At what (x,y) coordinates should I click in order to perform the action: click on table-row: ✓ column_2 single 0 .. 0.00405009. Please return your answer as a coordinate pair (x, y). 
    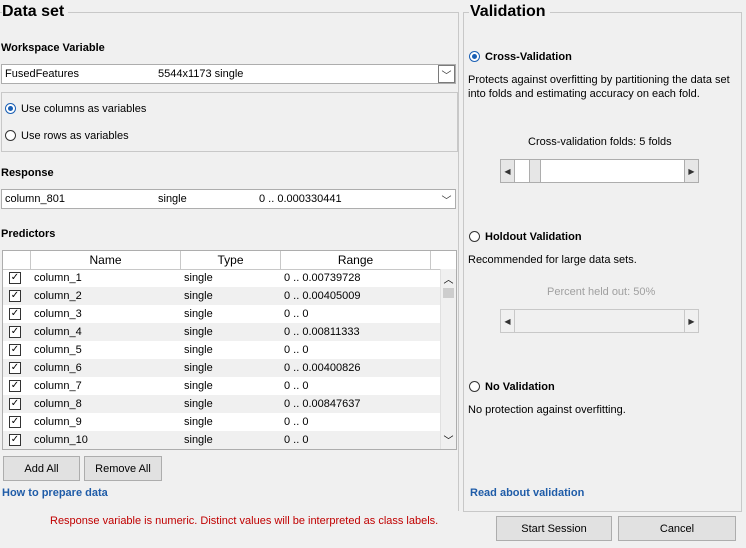
    Looking at the image, I should click on (222, 296).